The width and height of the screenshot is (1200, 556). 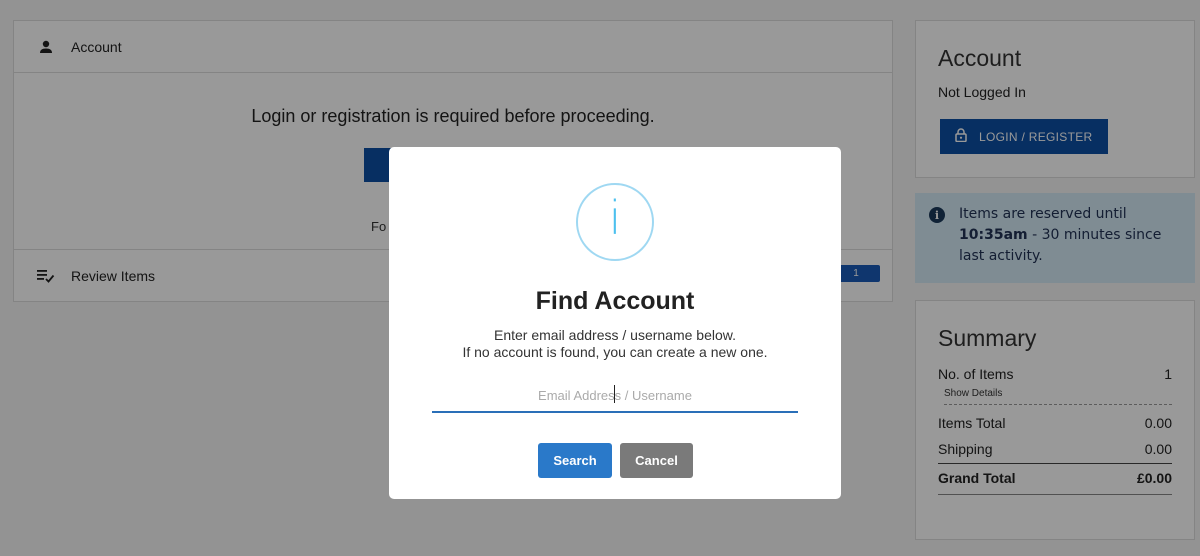 What do you see at coordinates (656, 460) in the screenshot?
I see `cancel-button: Cancel` at bounding box center [656, 460].